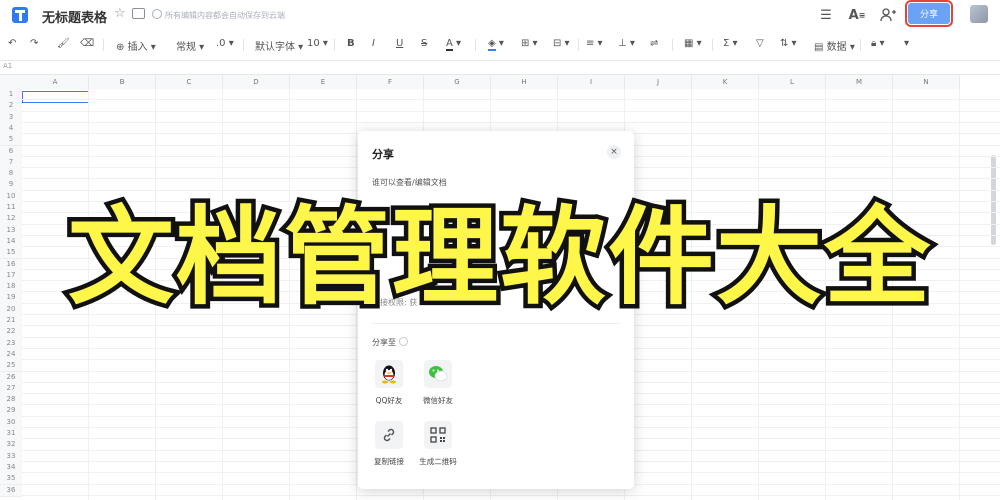  What do you see at coordinates (20, 15) in the screenshot?
I see `app-logo-icon` at bounding box center [20, 15].